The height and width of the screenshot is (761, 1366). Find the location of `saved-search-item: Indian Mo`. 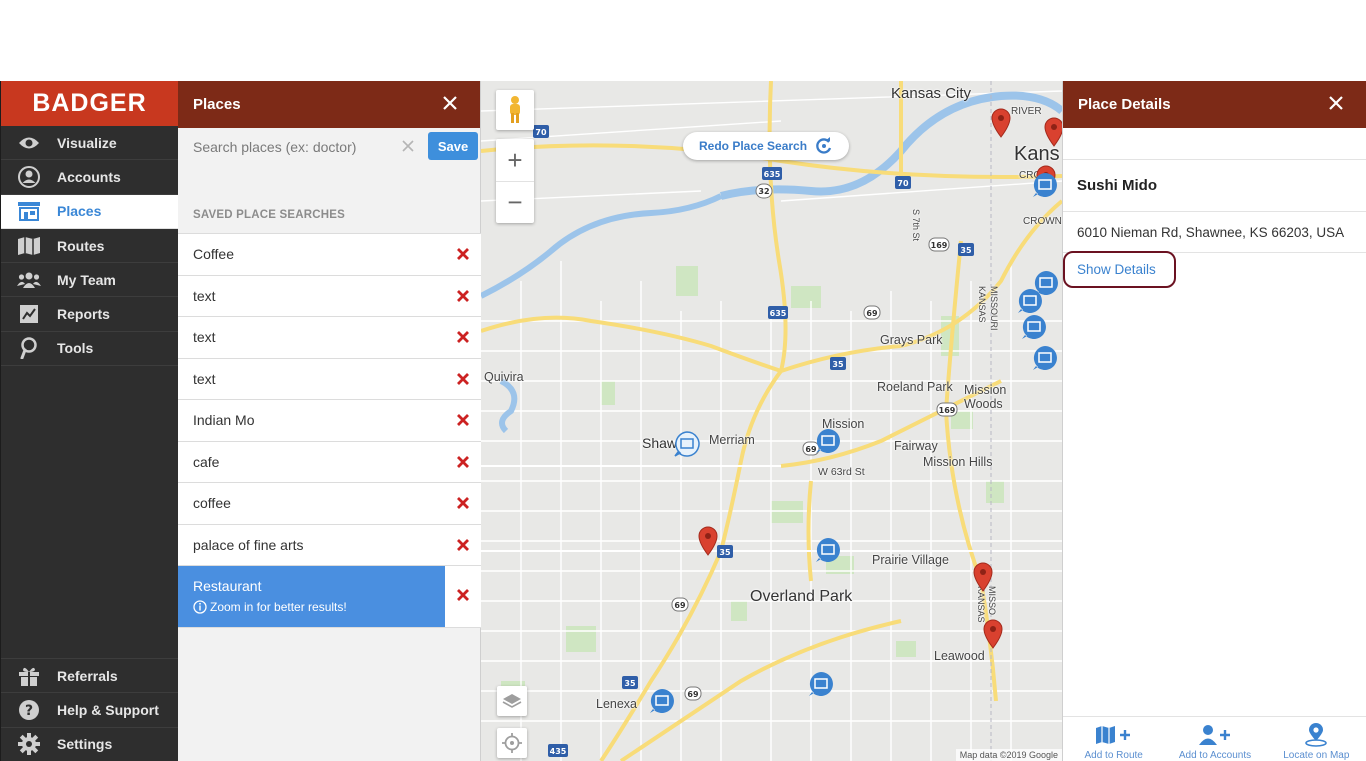

saved-search-item: Indian Mo is located at coordinates (329, 421).